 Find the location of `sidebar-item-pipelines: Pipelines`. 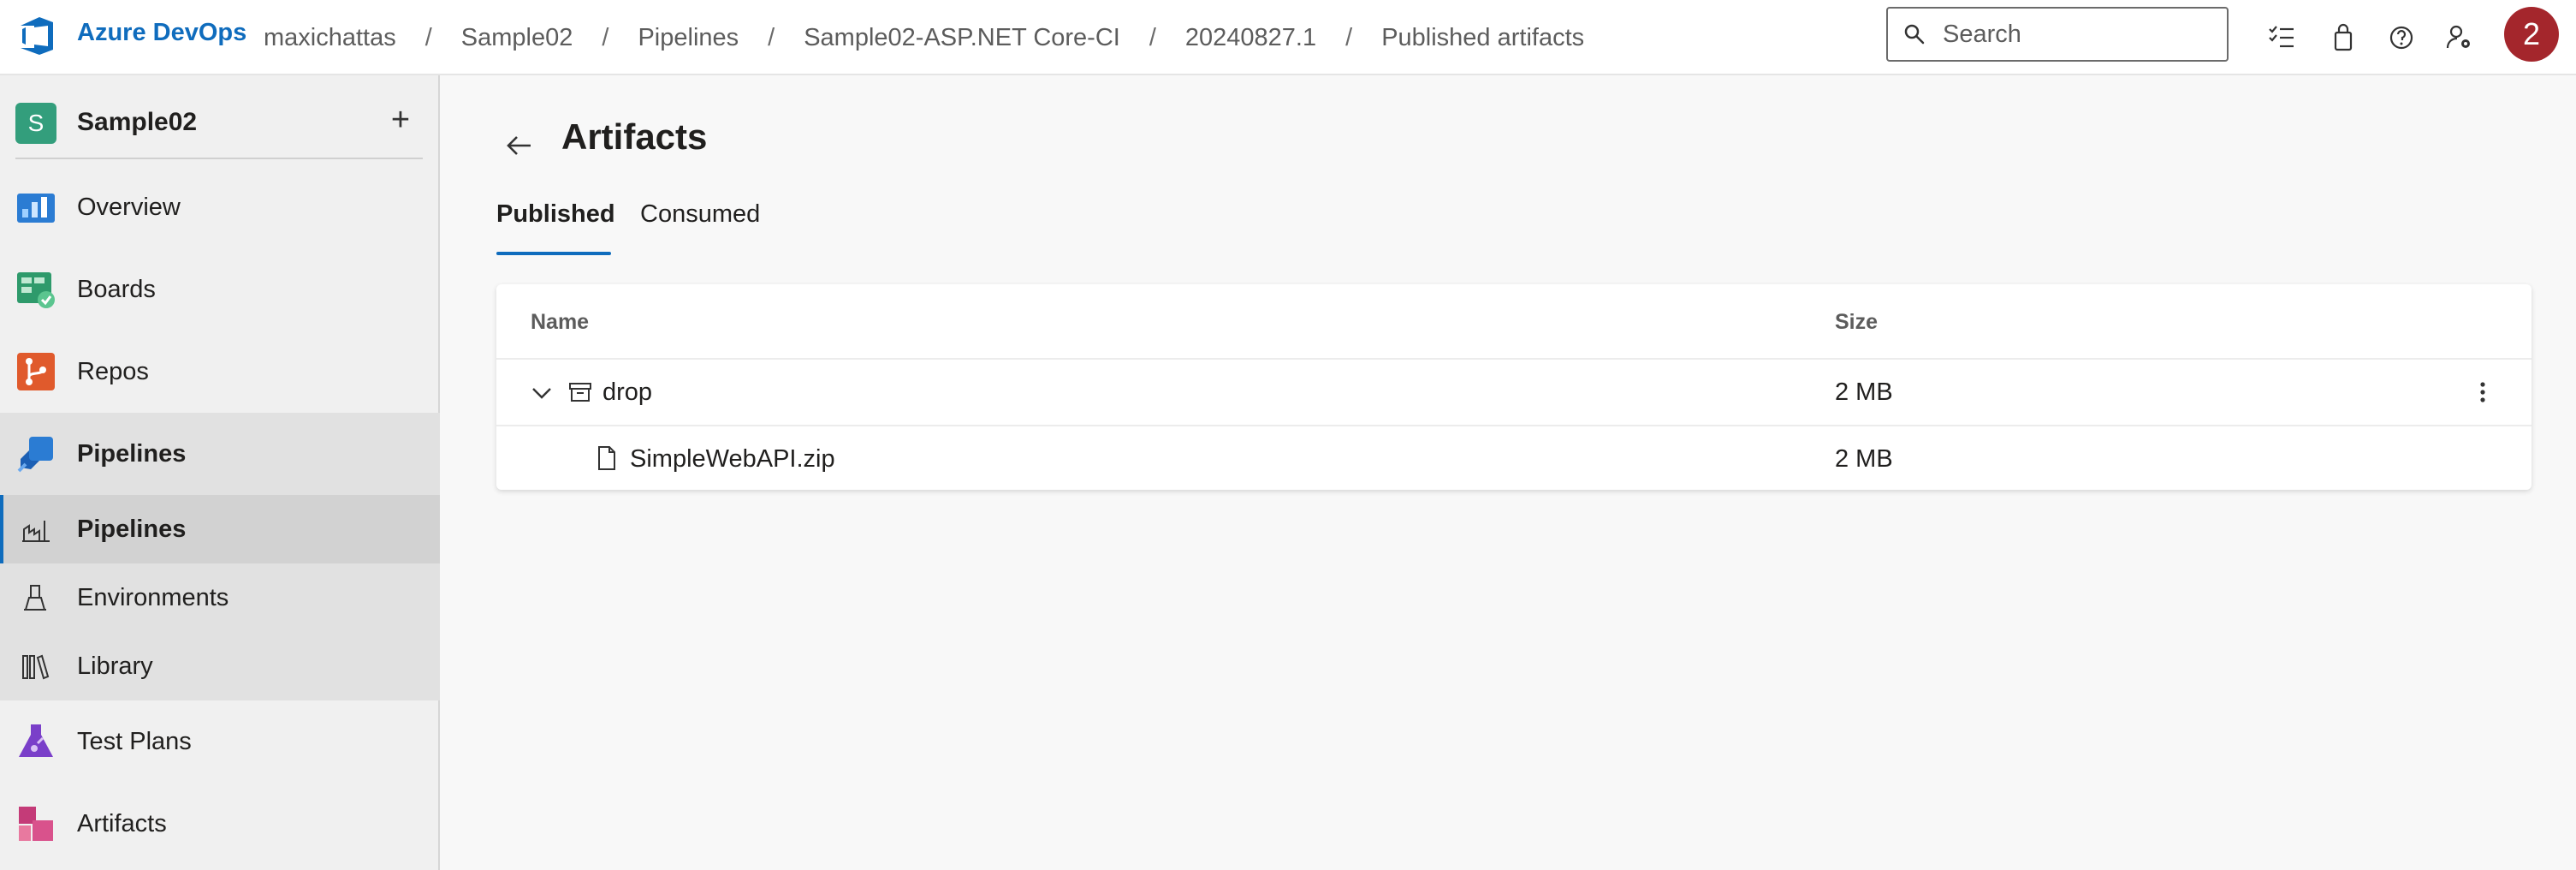

sidebar-item-pipelines: Pipelines is located at coordinates (220, 454).